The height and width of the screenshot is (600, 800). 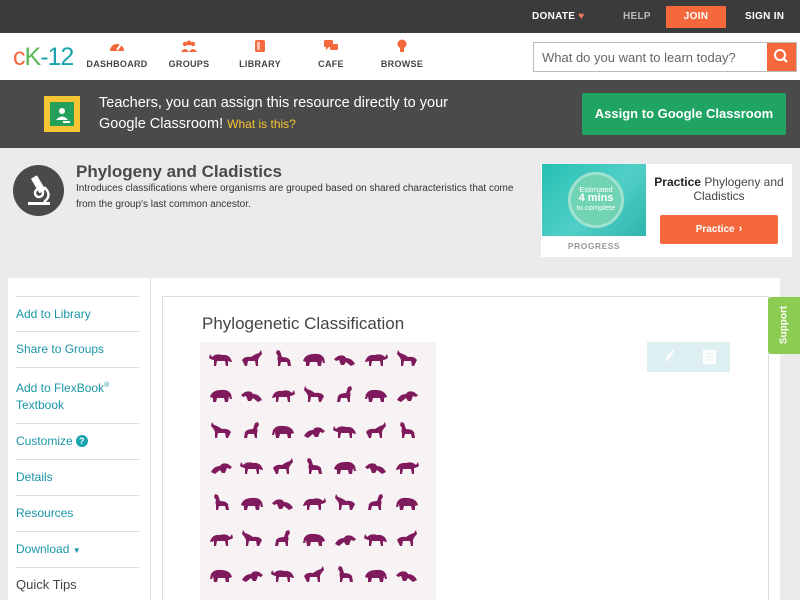 What do you see at coordinates (594, 246) in the screenshot?
I see `progress-label: PROGRESS` at bounding box center [594, 246].